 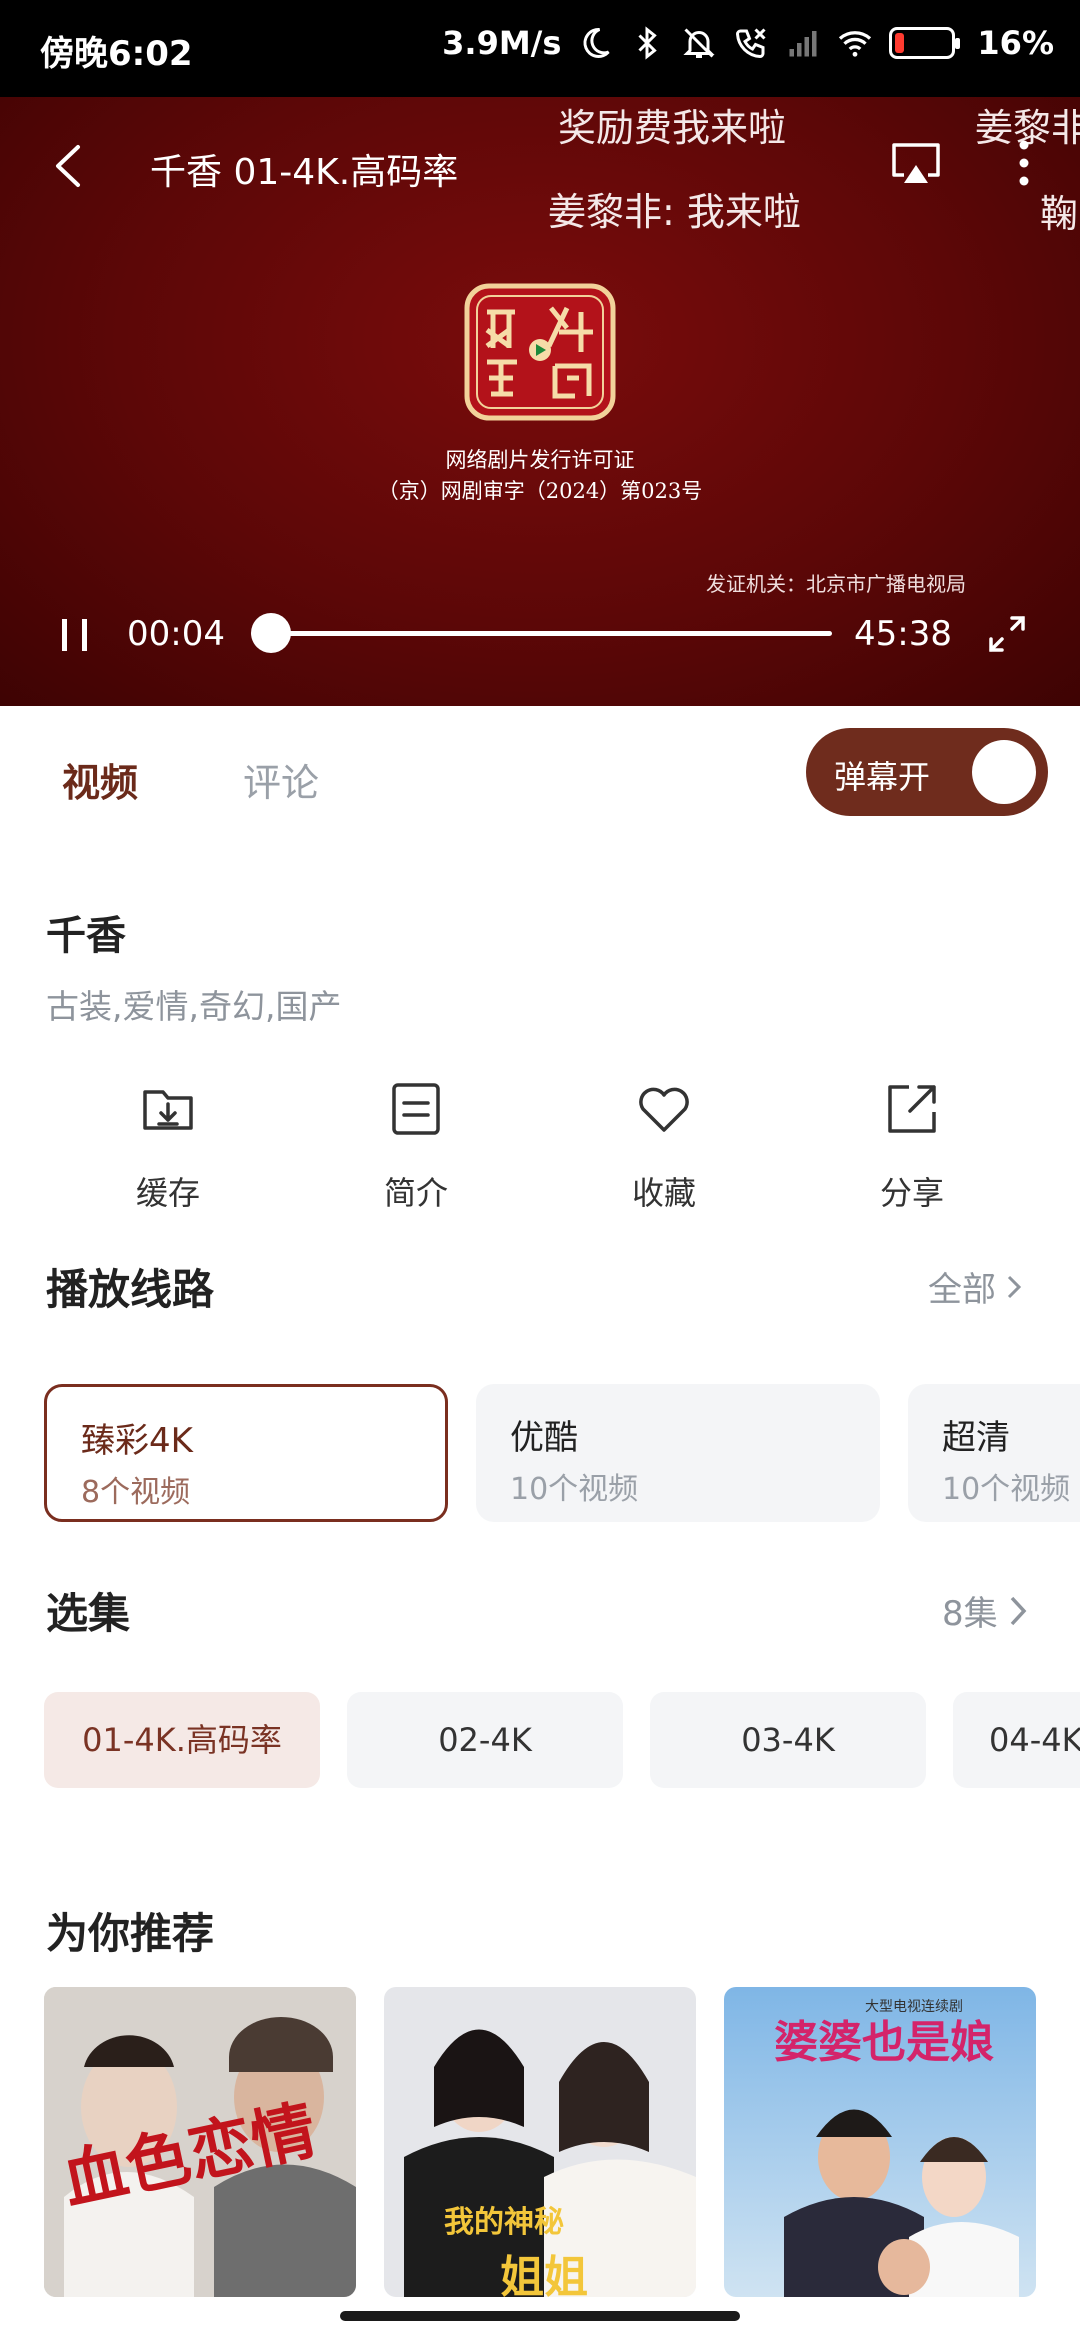 I want to click on episode-chip: 01-4K.高码率, so click(x=182, y=1740).